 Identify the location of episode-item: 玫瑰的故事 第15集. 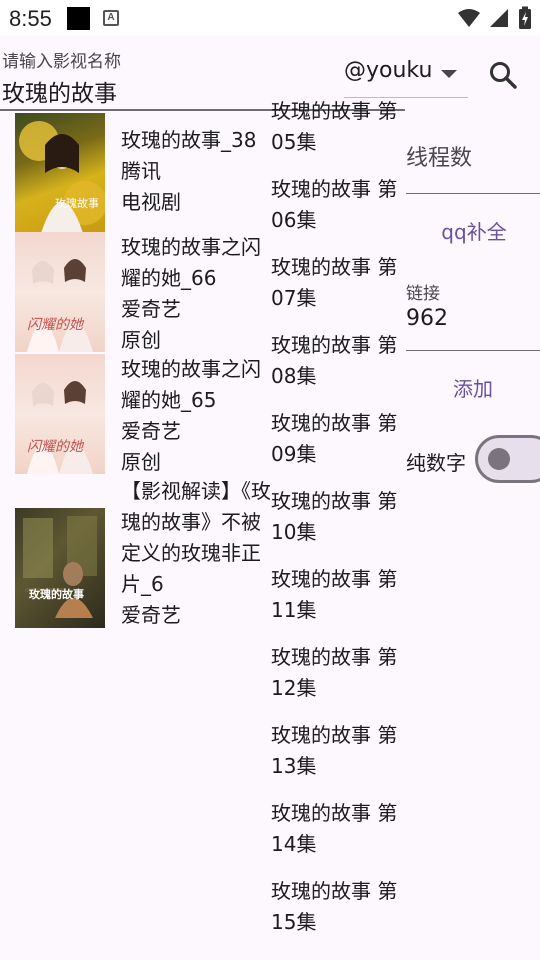
(338, 907).